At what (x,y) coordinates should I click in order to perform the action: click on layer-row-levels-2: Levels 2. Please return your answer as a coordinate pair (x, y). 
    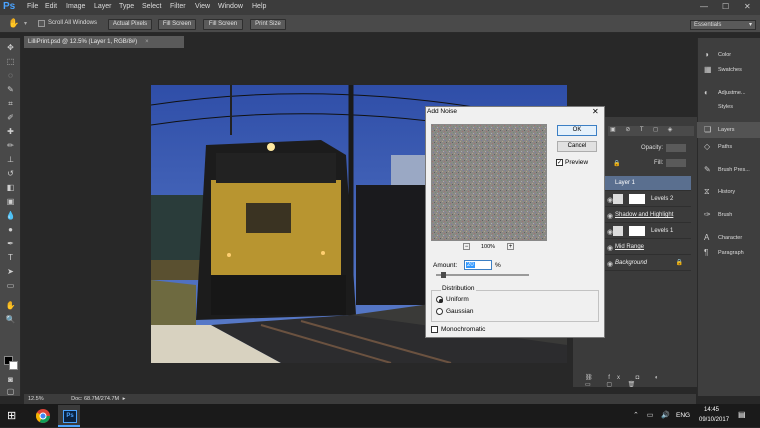
    Looking at the image, I should click on (648, 199).